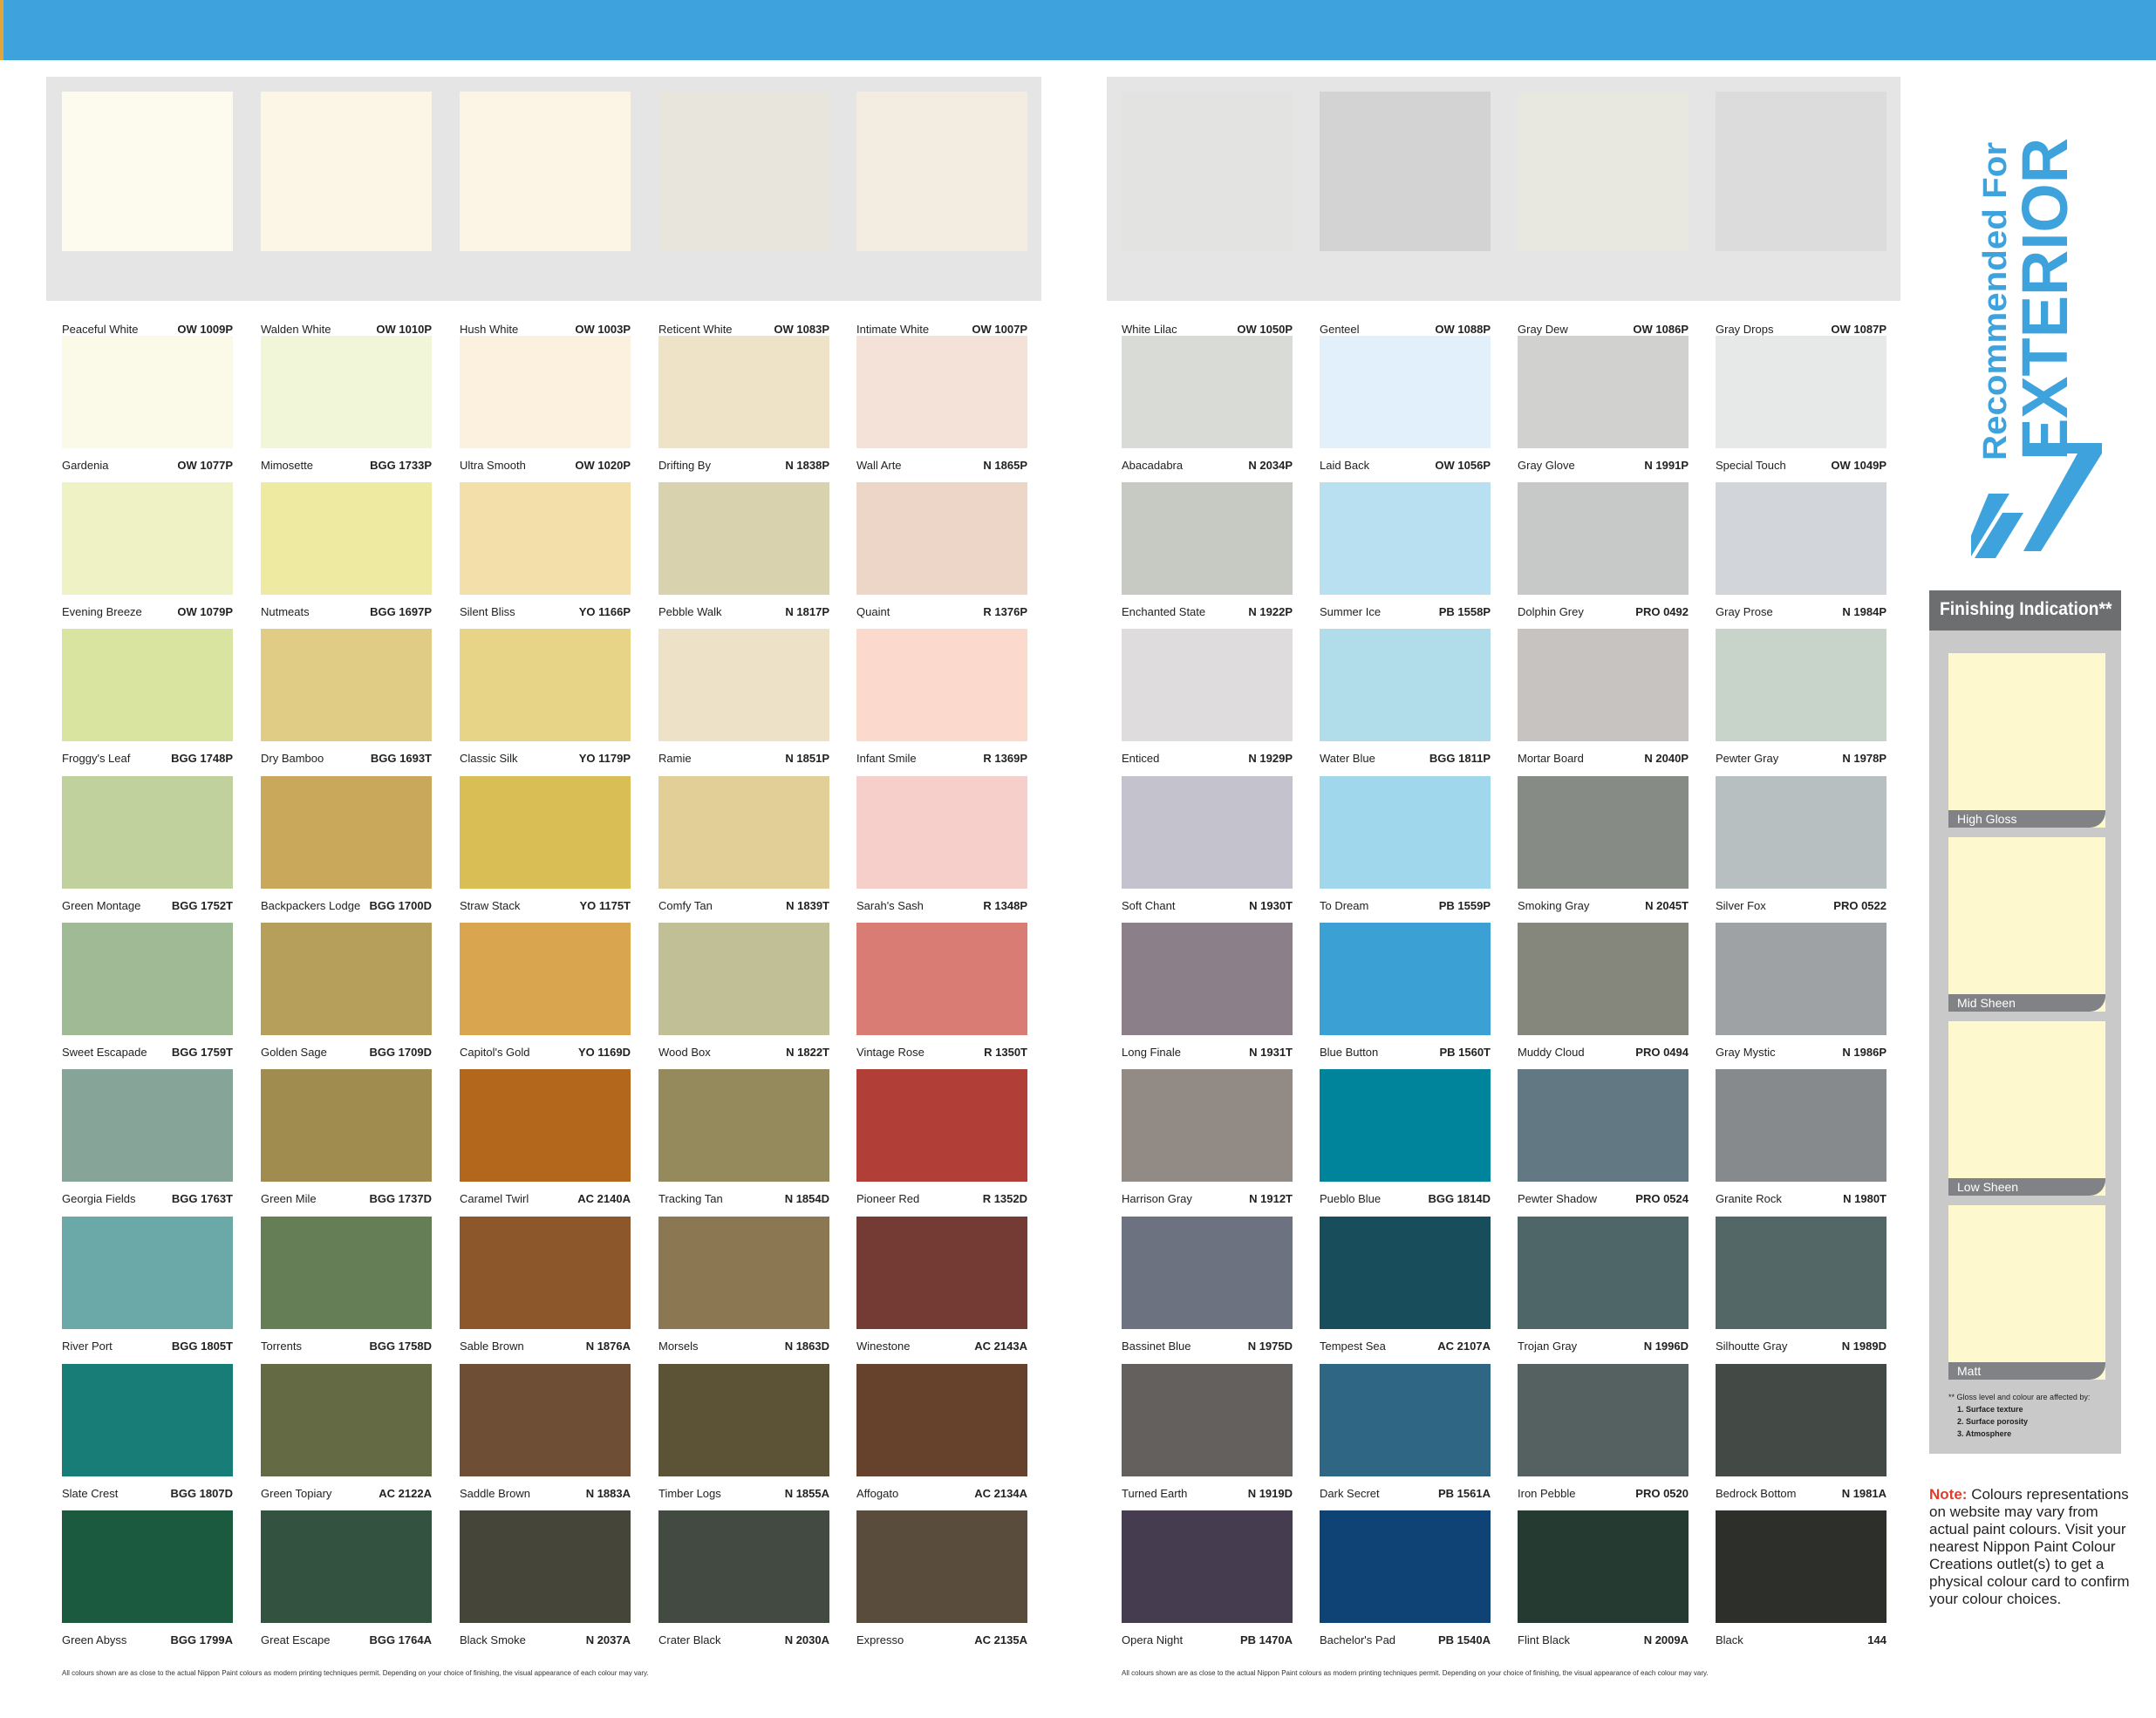 The width and height of the screenshot is (2156, 1718). What do you see at coordinates (205, 329) in the screenshot?
I see `colour-code: OW 1009P` at bounding box center [205, 329].